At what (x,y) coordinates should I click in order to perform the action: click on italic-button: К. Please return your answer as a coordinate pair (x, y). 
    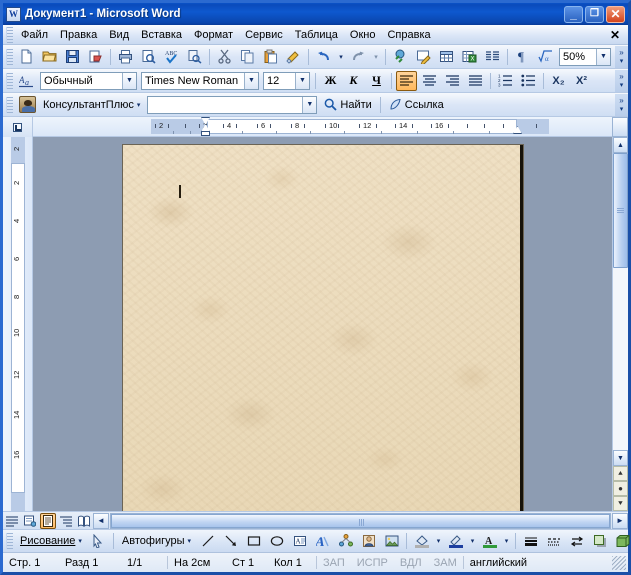
    Looking at the image, I should click on (353, 81).